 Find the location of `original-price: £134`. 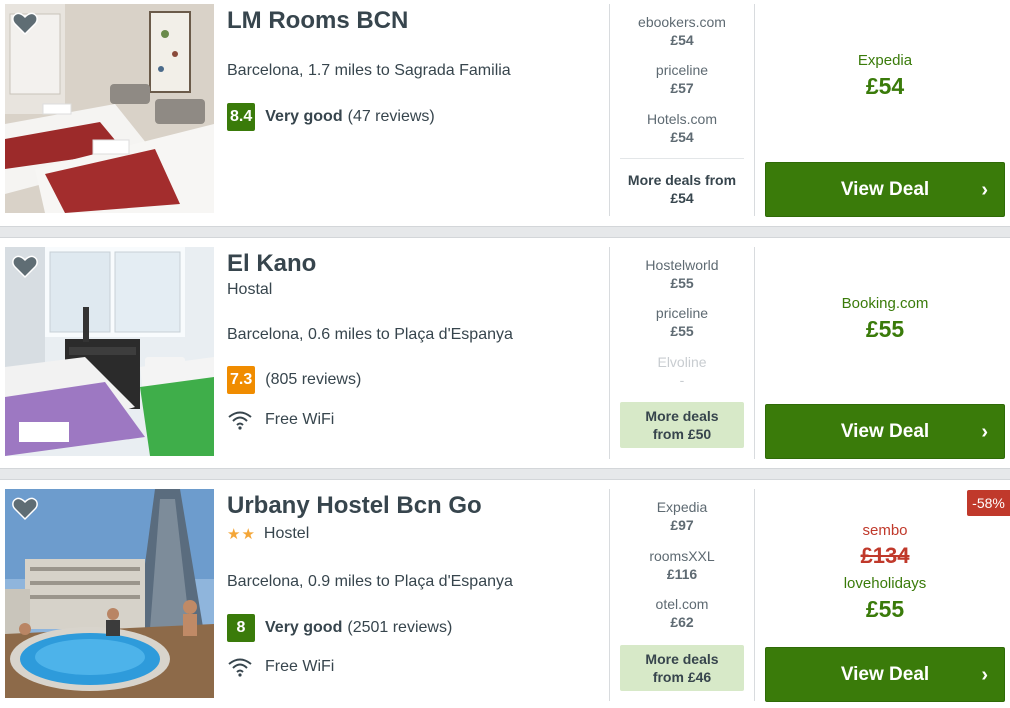

original-price: £134 is located at coordinates (885, 555).